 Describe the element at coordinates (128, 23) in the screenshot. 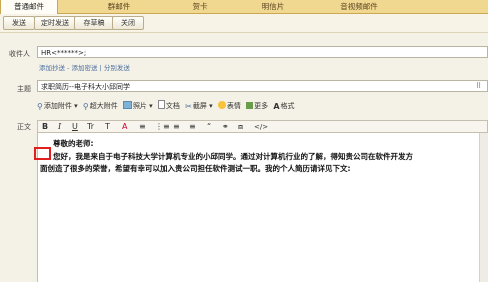

I see `close-button: 关闭` at that location.